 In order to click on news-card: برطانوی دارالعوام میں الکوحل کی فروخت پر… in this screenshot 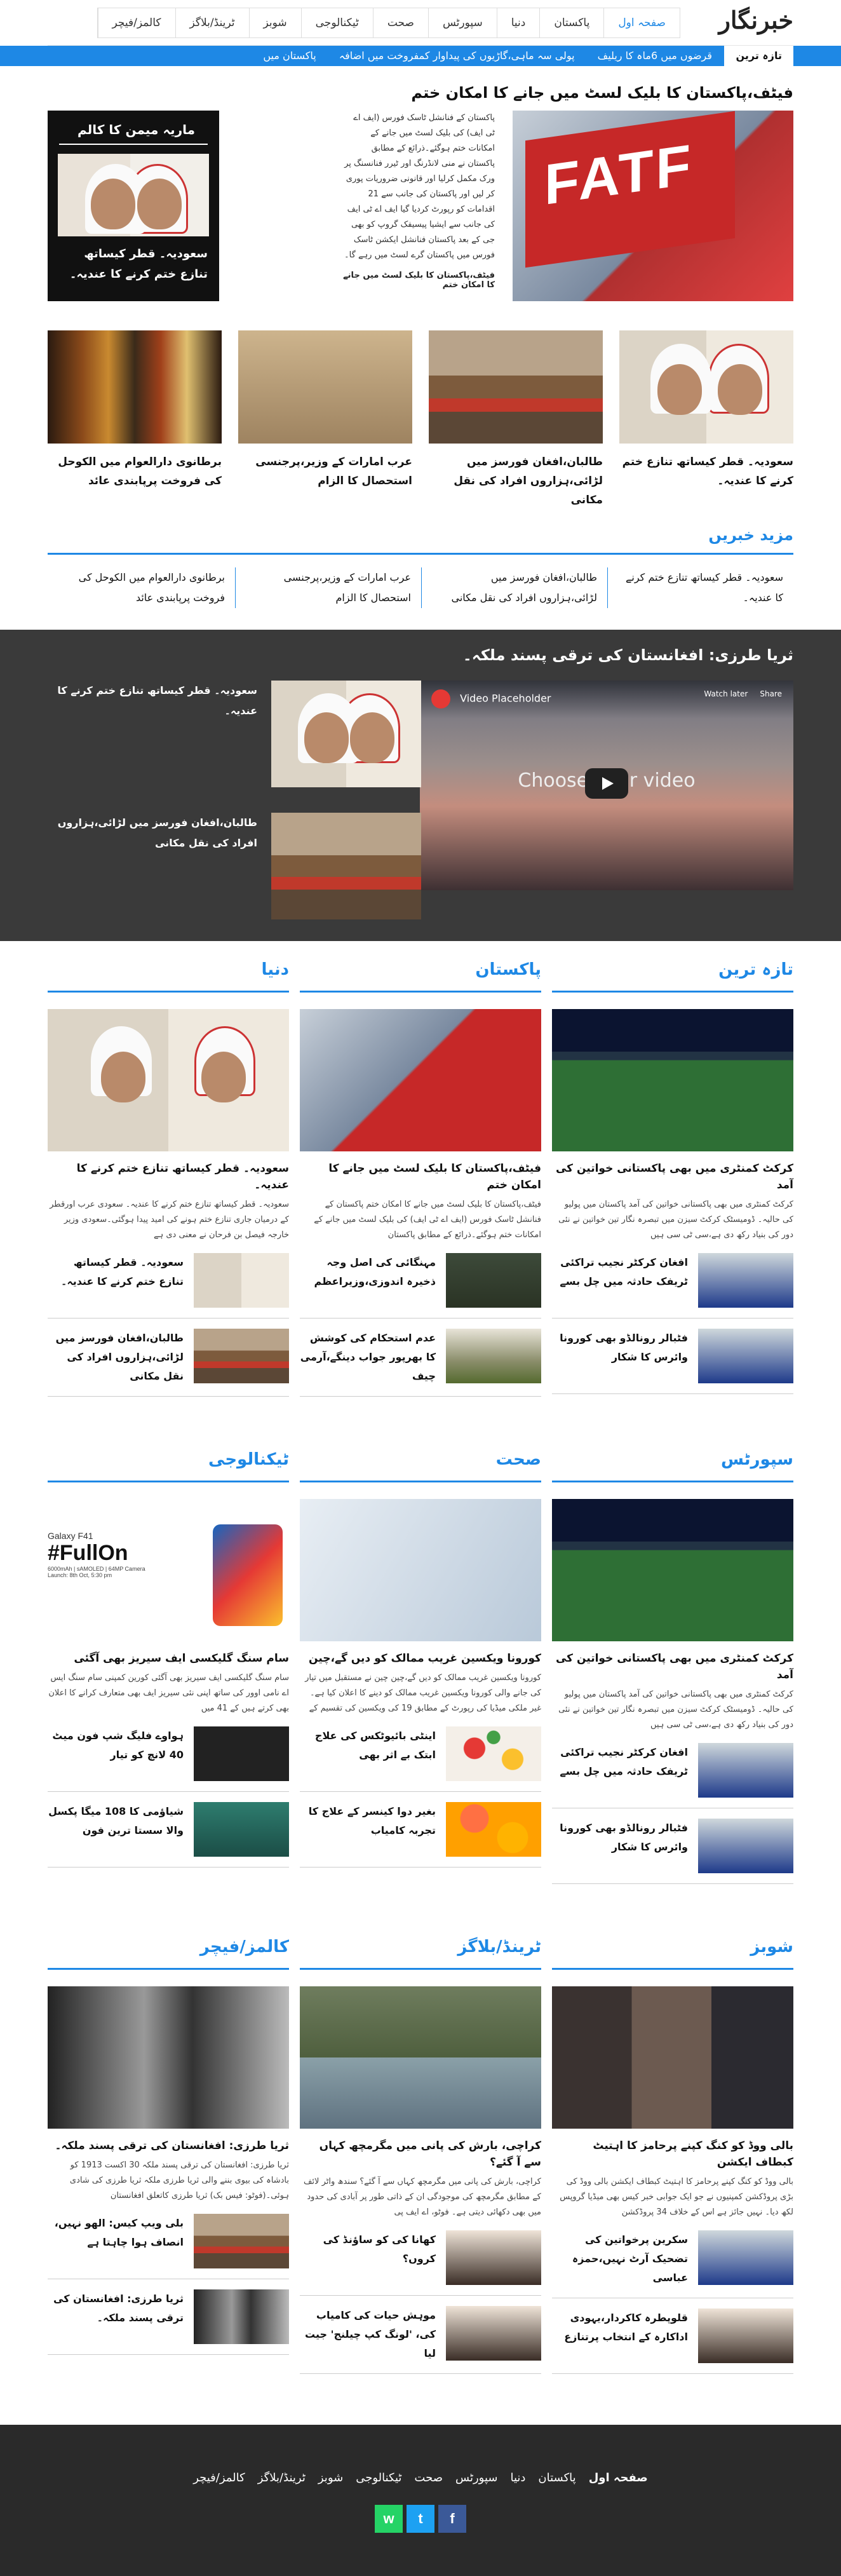, I will do `click(135, 420)`.